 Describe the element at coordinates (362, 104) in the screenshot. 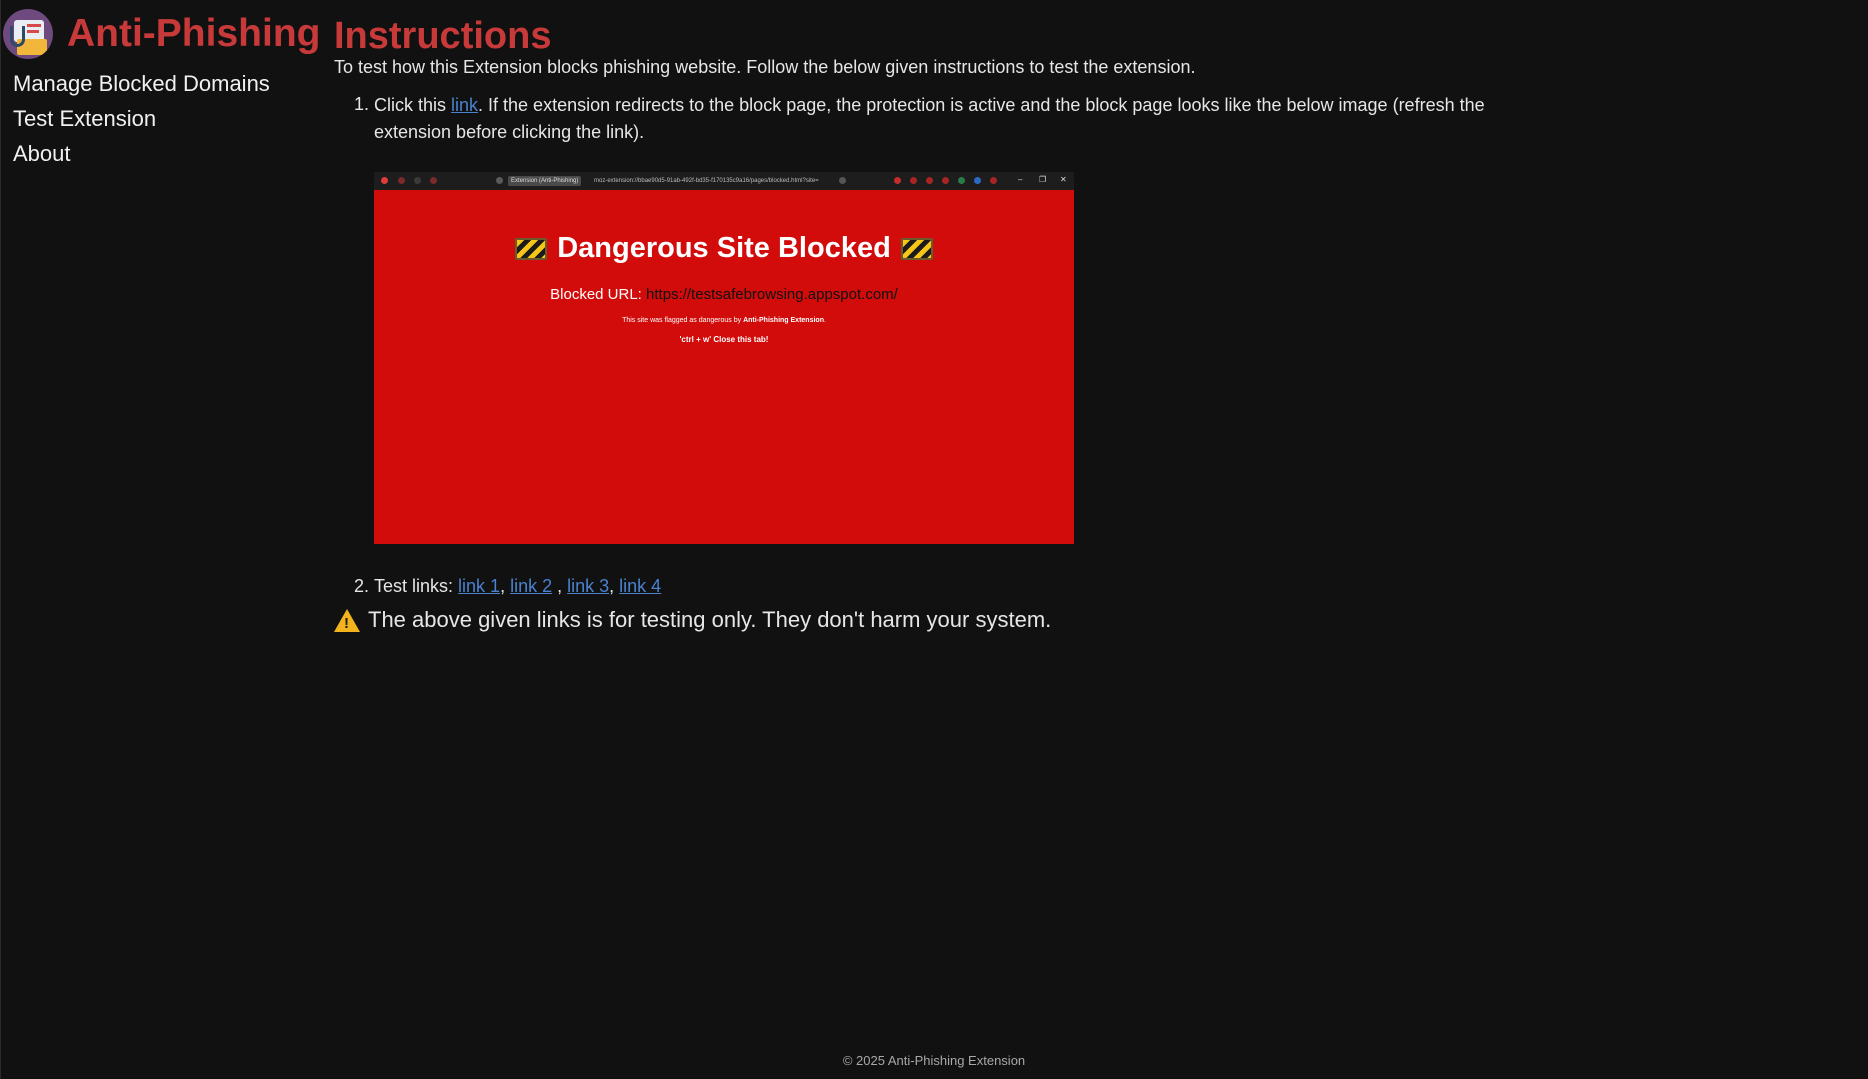

I see `step-1-number: 1.` at that location.